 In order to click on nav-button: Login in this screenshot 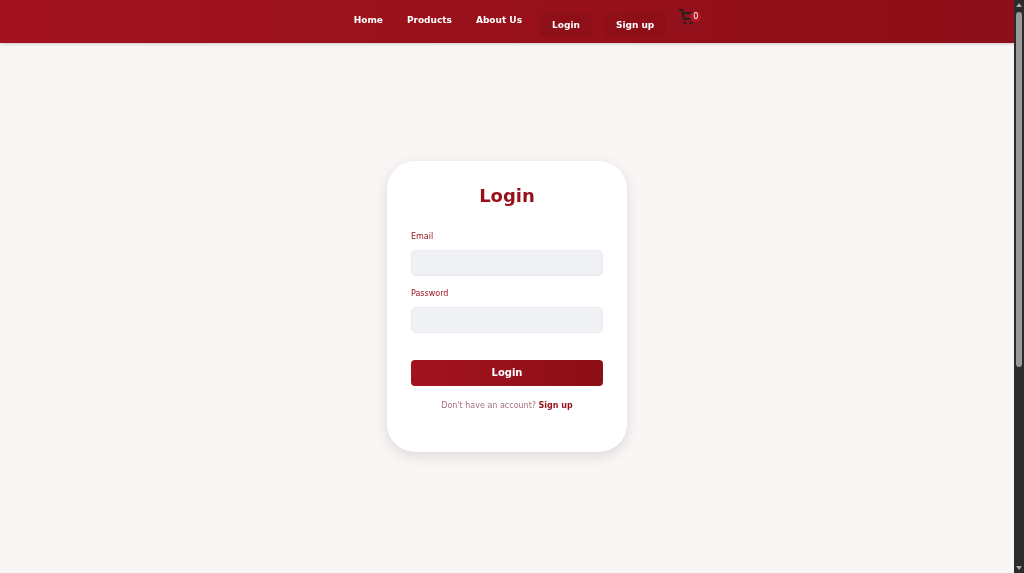, I will do `click(566, 24)`.